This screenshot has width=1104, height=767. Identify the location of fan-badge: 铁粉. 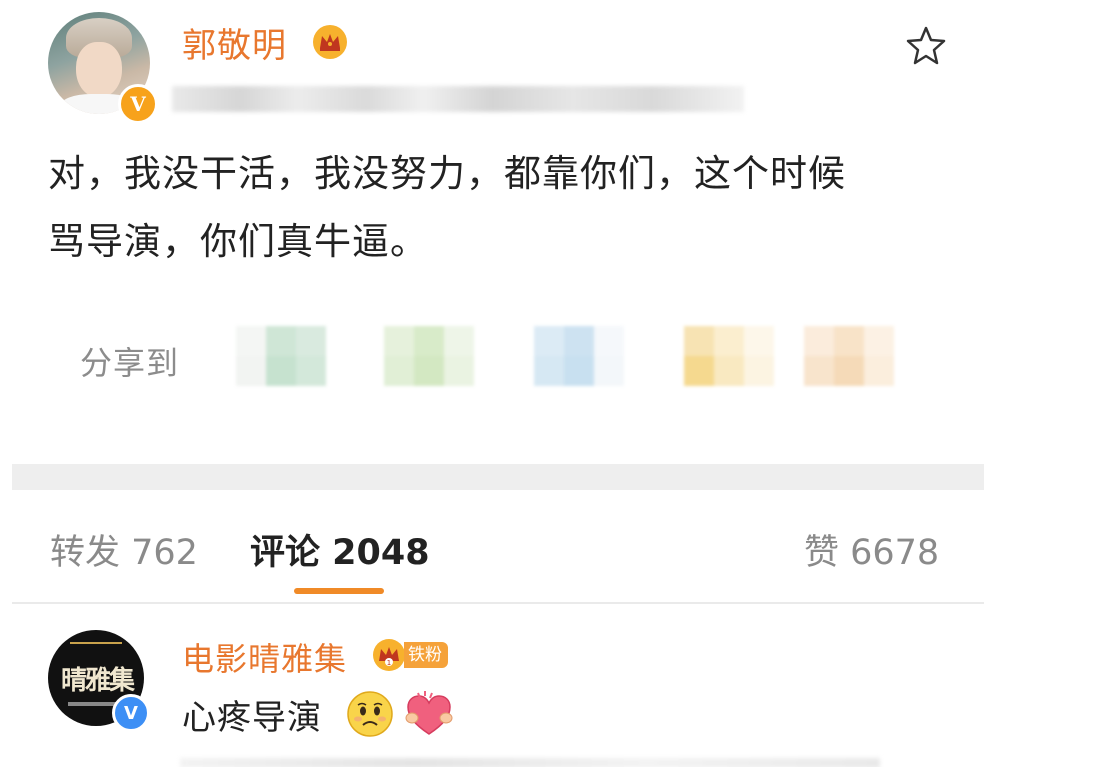
(426, 655).